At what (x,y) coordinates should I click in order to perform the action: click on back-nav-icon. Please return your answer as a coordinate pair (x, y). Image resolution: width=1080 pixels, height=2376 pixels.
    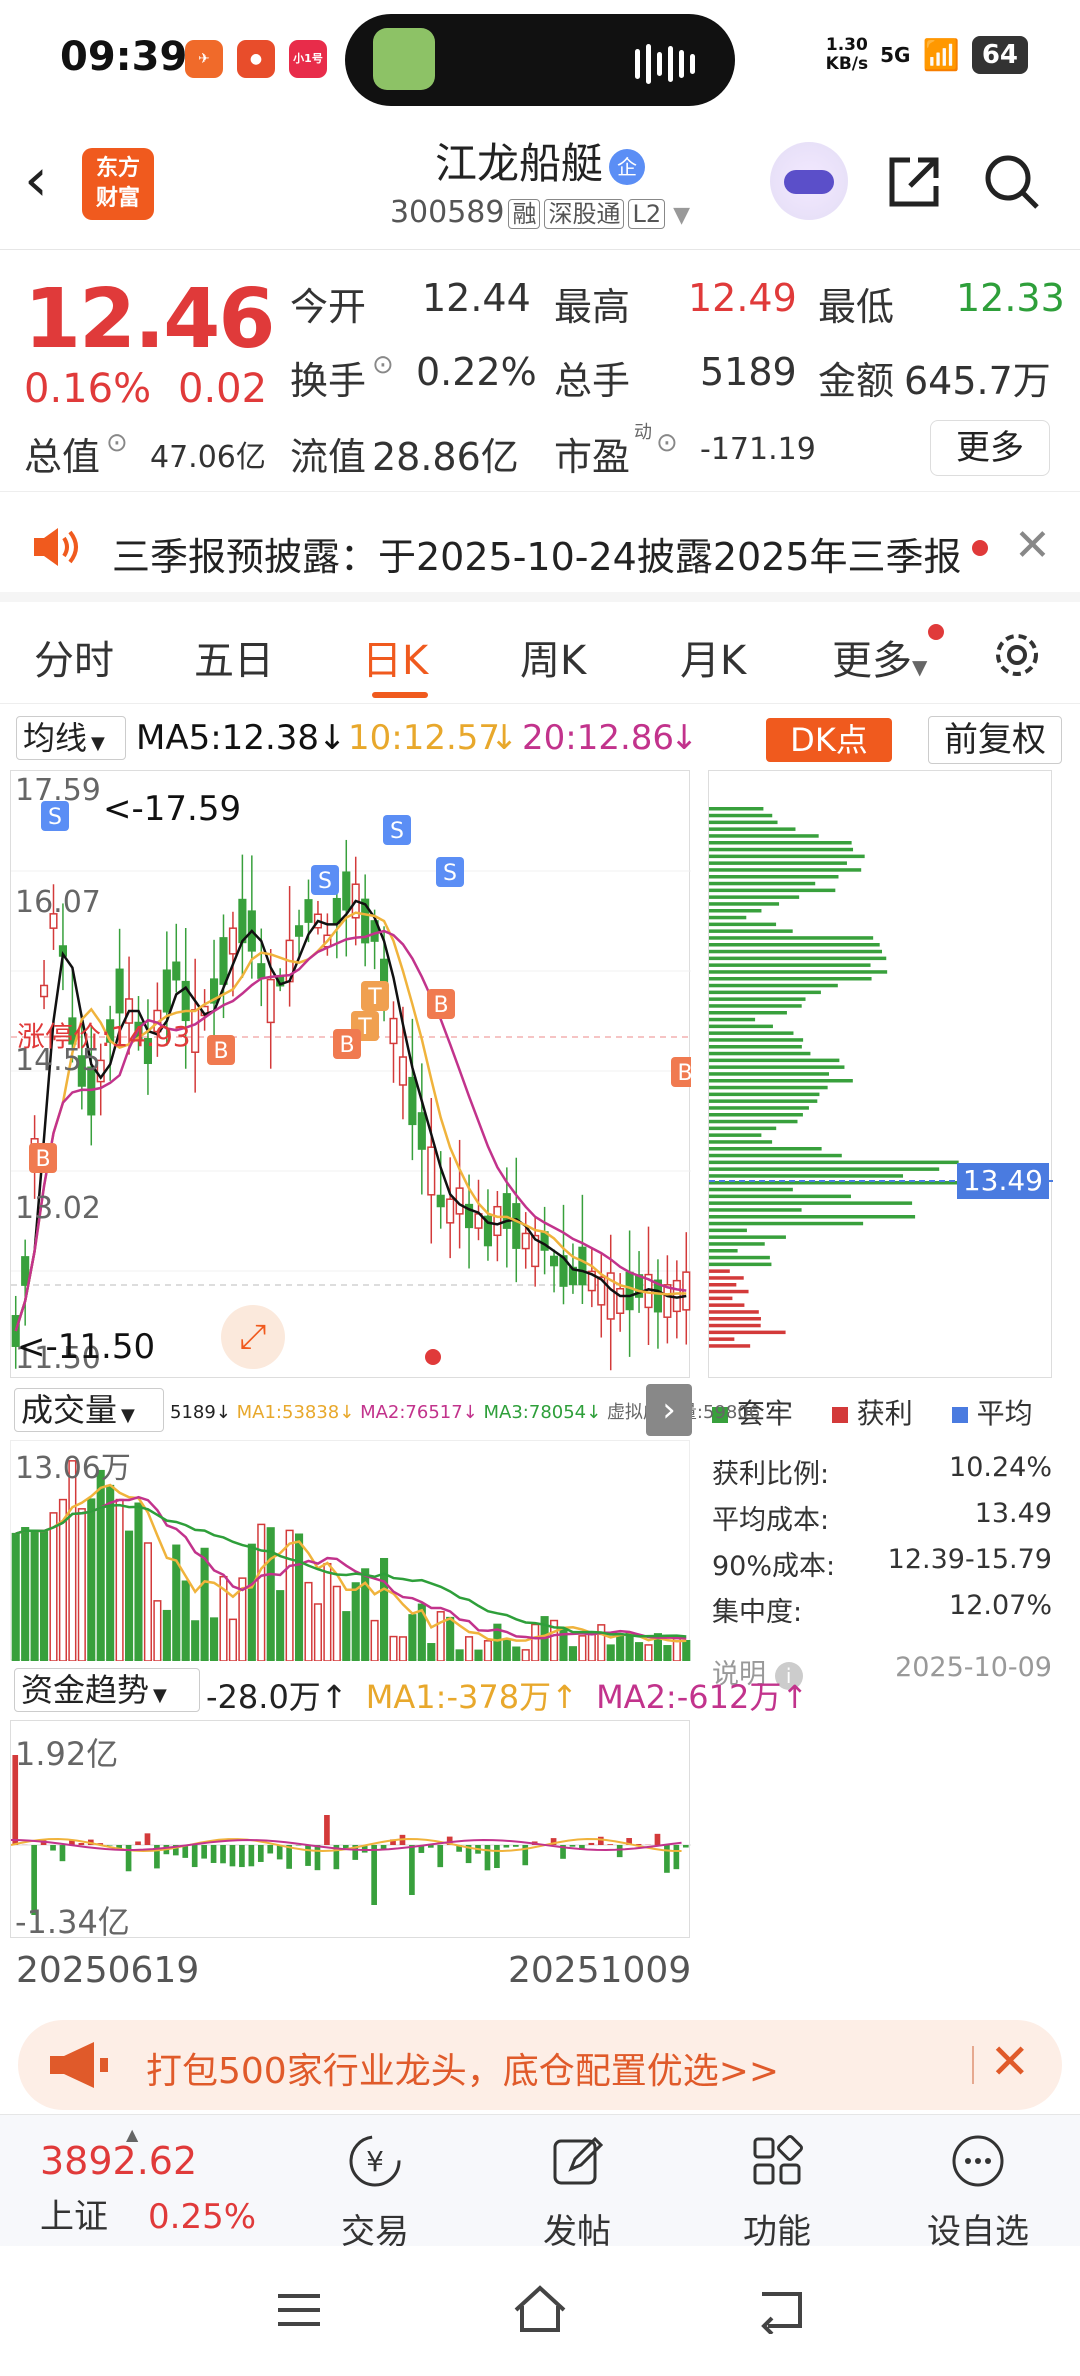
    Looking at the image, I should click on (781, 2310).